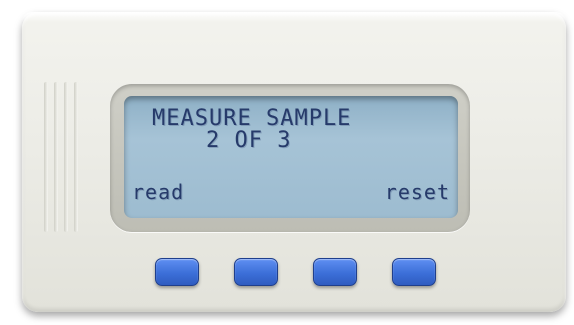 This screenshot has height=325, width=574. Describe the element at coordinates (249, 140) in the screenshot. I see `lcd-line-2: 2 OF 3` at that location.